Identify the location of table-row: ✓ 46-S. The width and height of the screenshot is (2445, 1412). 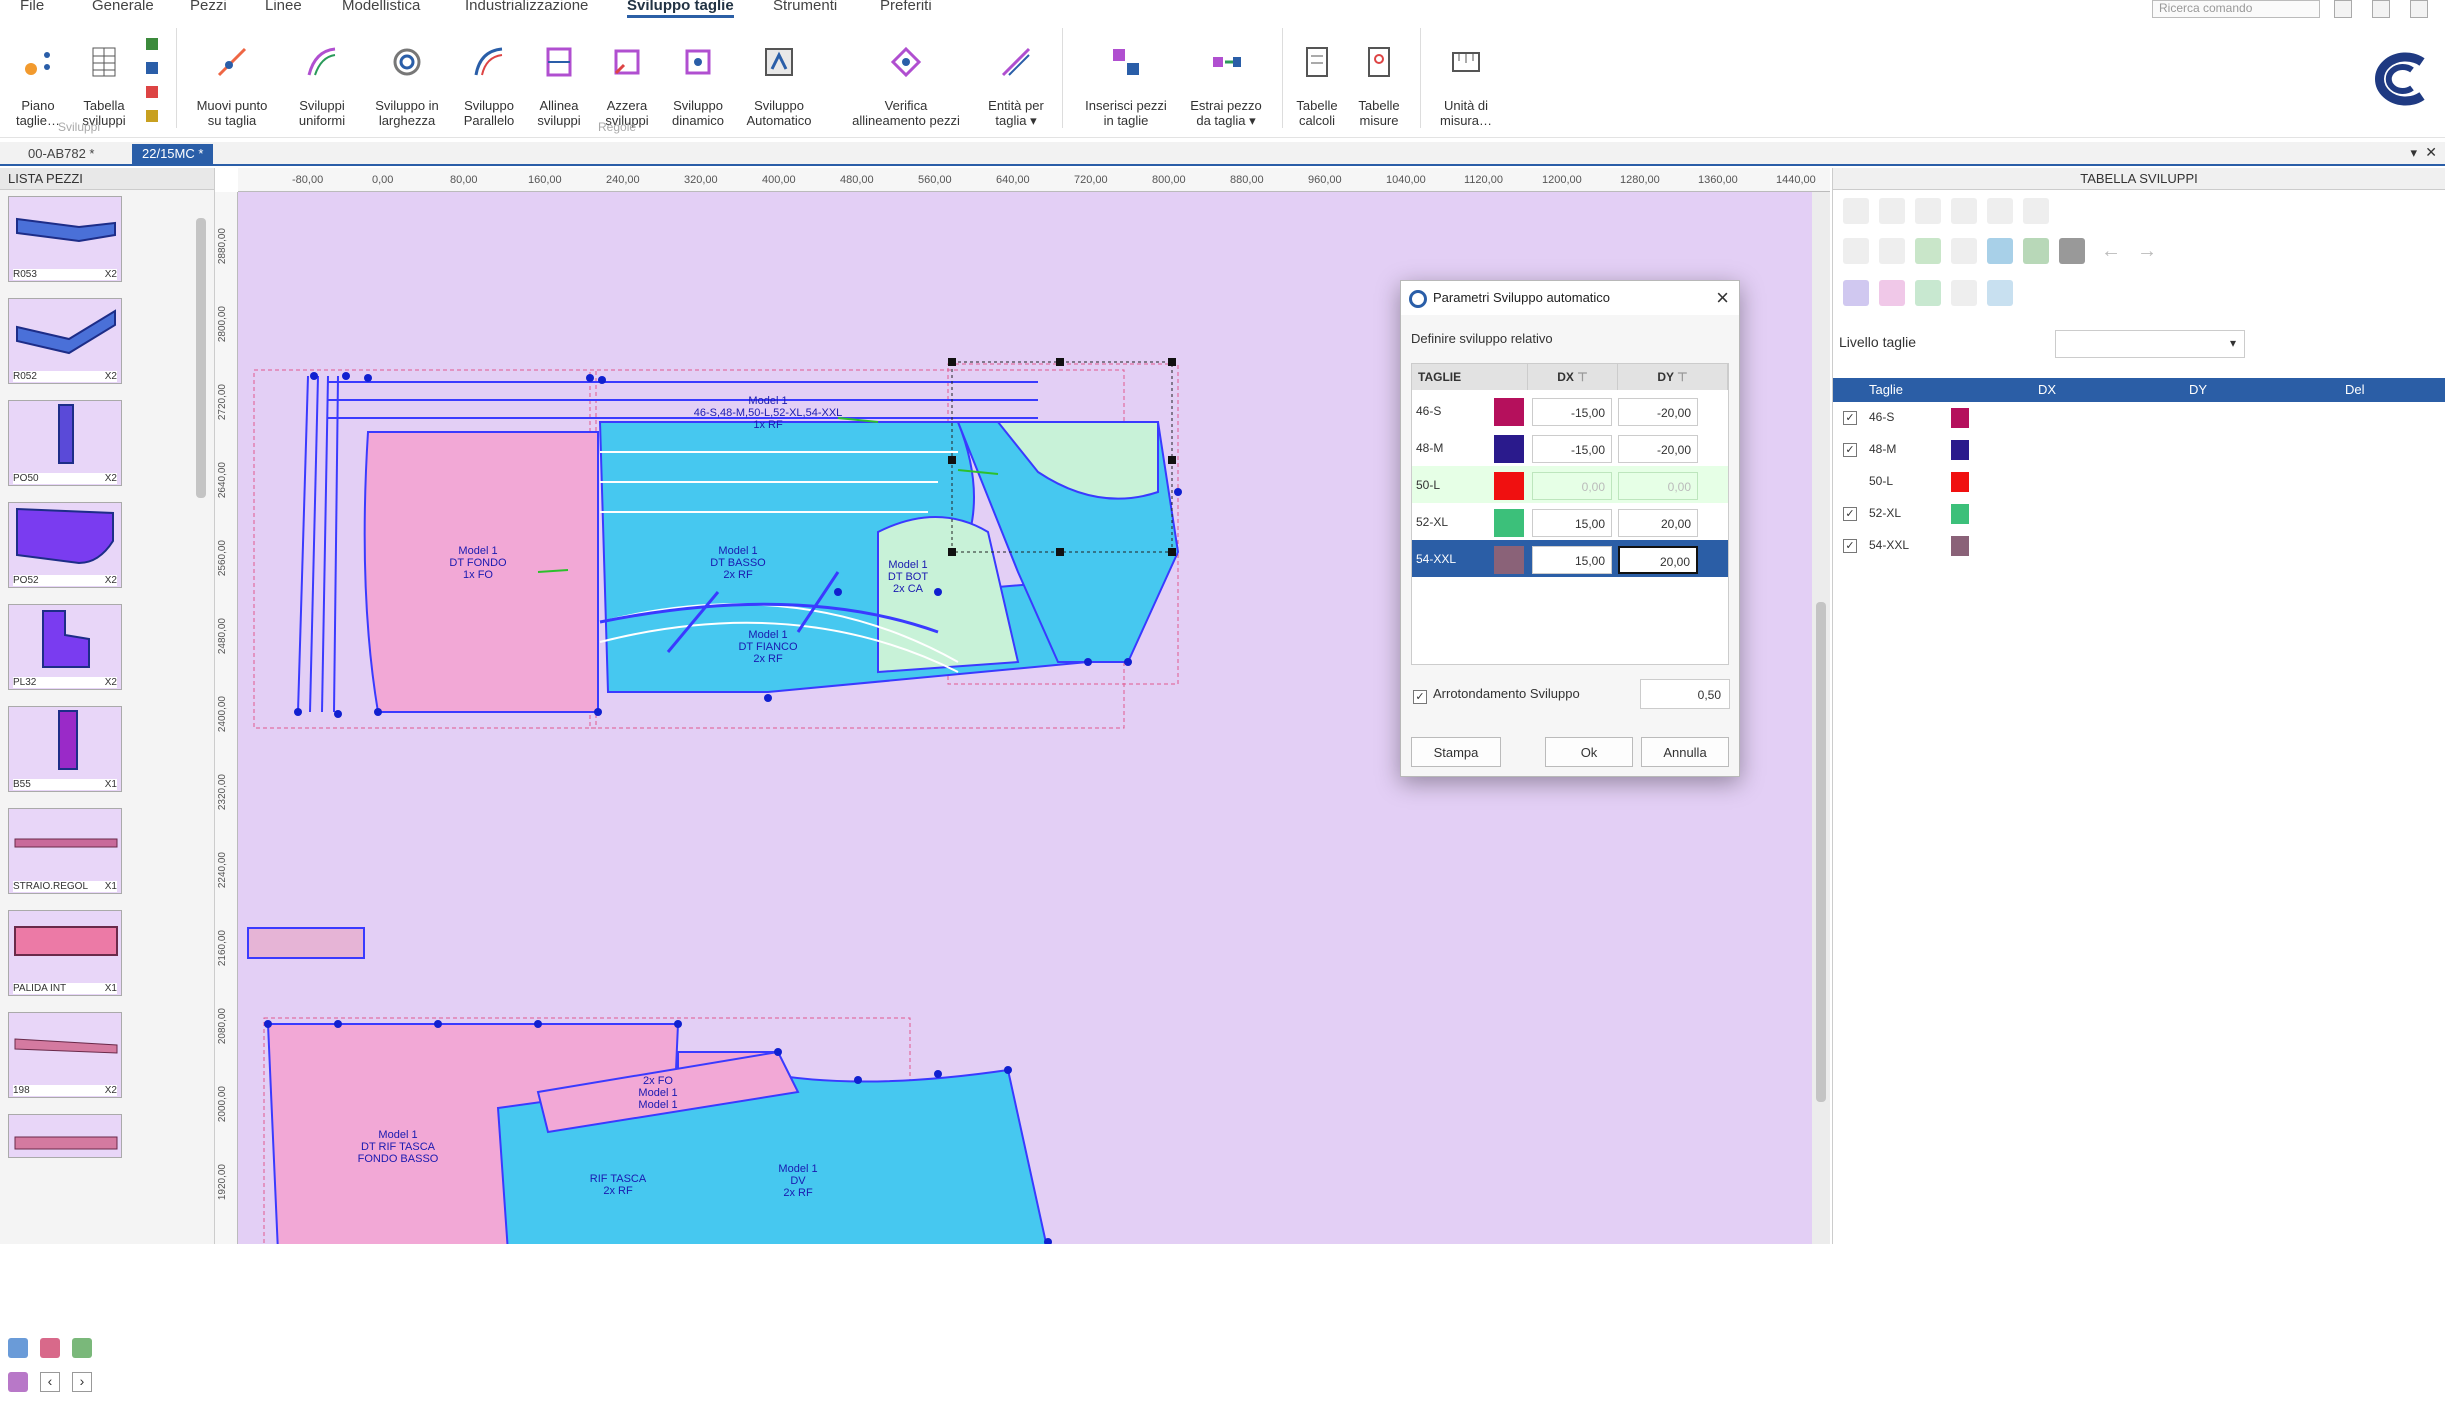
(2139, 418).